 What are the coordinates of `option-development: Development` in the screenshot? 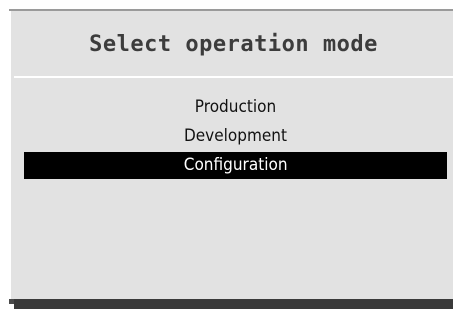 It's located at (235, 136).